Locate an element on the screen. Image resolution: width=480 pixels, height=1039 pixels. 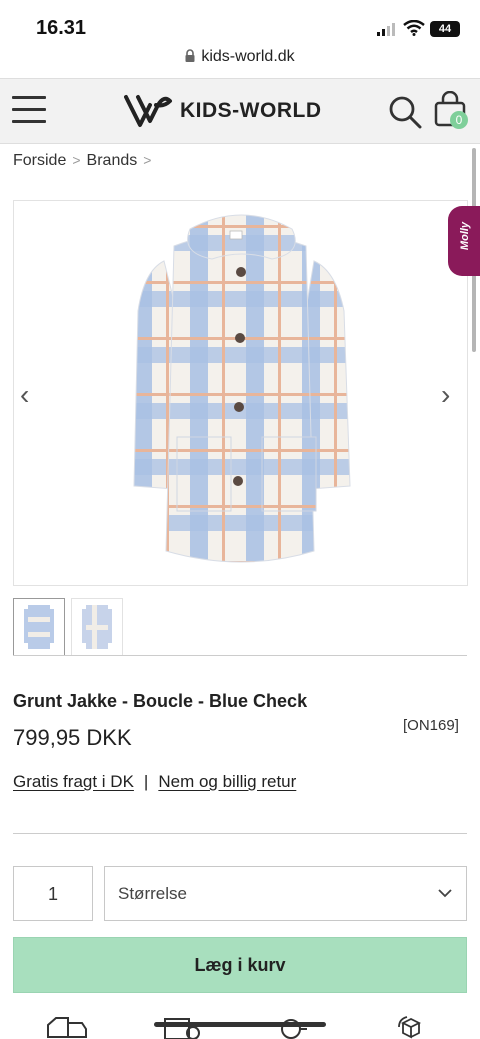
status-bar: 16.31 44 is located at coordinates (240, 23).